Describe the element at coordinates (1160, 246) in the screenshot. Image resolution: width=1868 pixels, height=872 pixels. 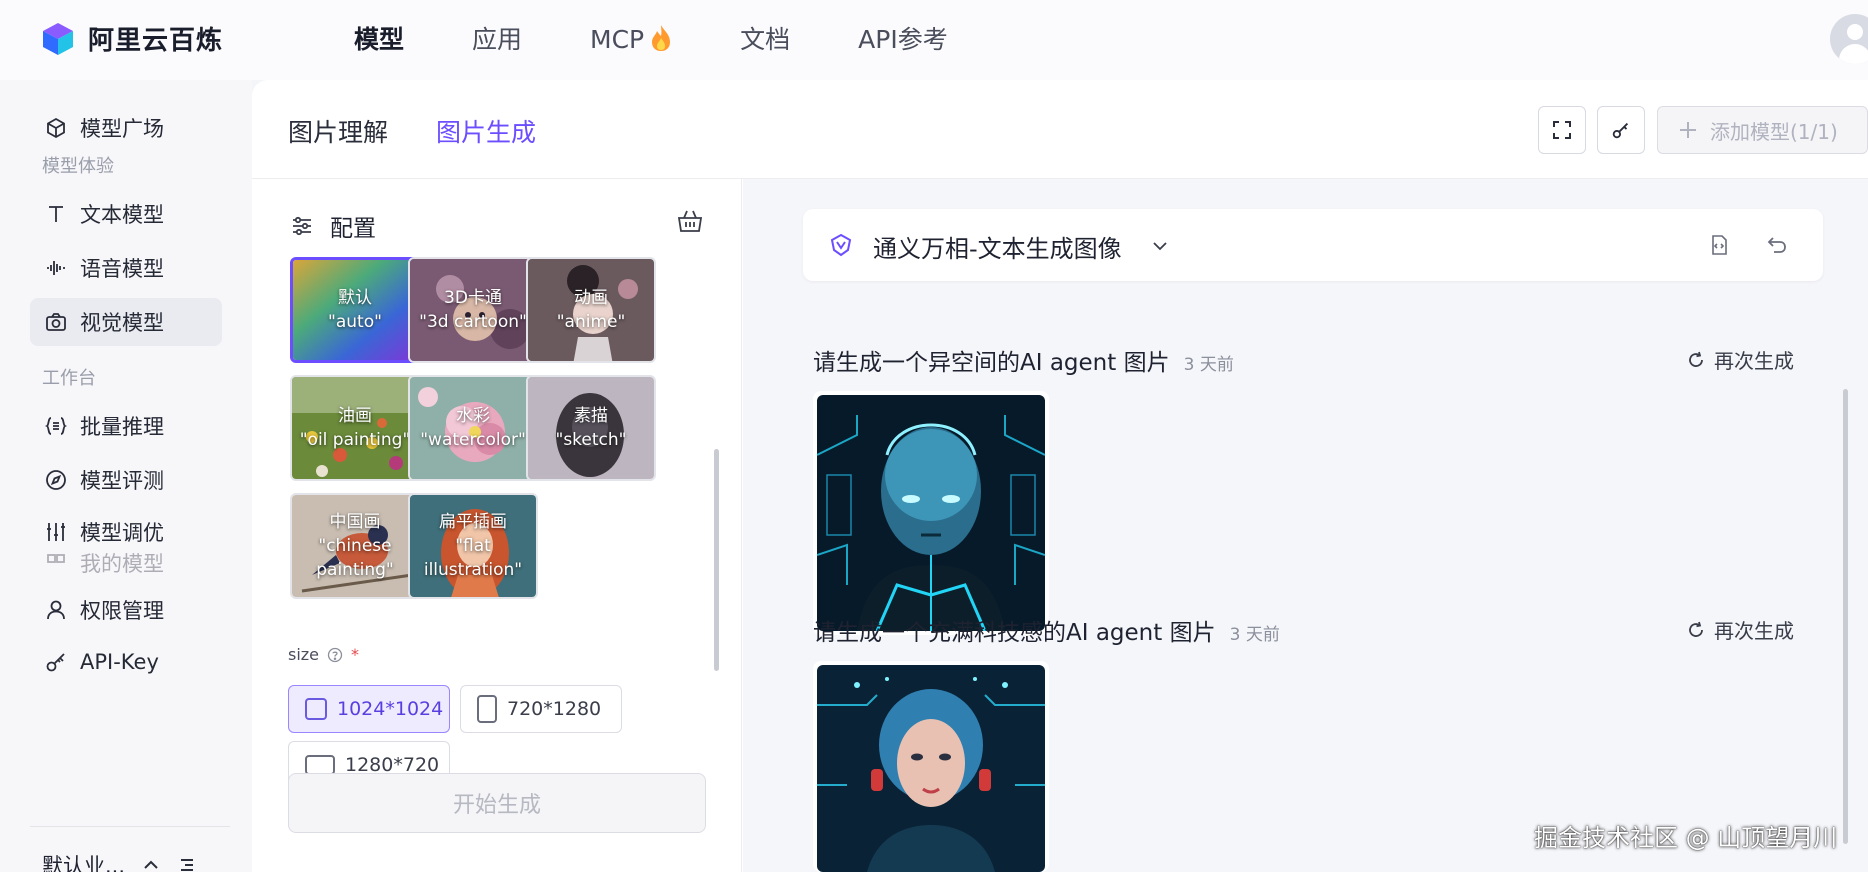
I see `chevron-down-icon` at that location.